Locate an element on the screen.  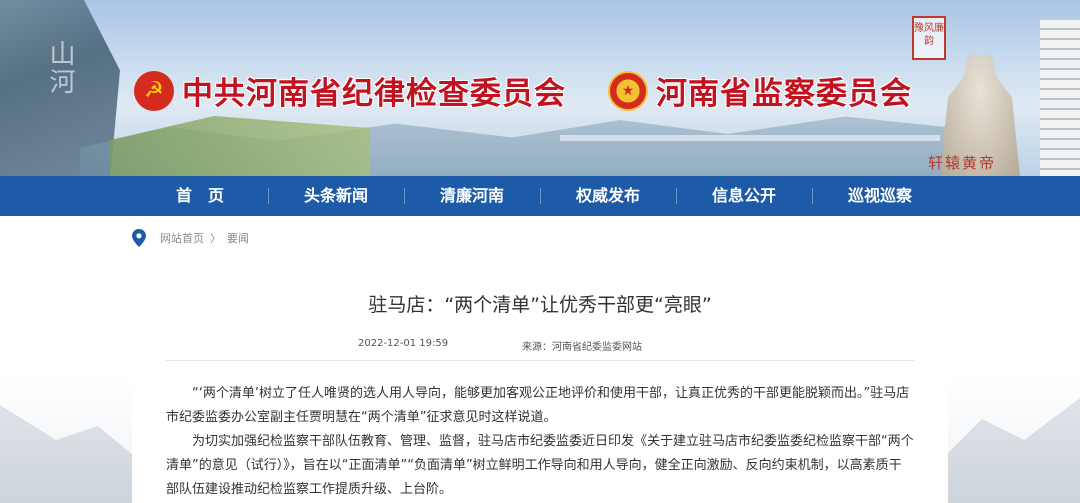
decor-hills-left is located at coordinates (70, 454).